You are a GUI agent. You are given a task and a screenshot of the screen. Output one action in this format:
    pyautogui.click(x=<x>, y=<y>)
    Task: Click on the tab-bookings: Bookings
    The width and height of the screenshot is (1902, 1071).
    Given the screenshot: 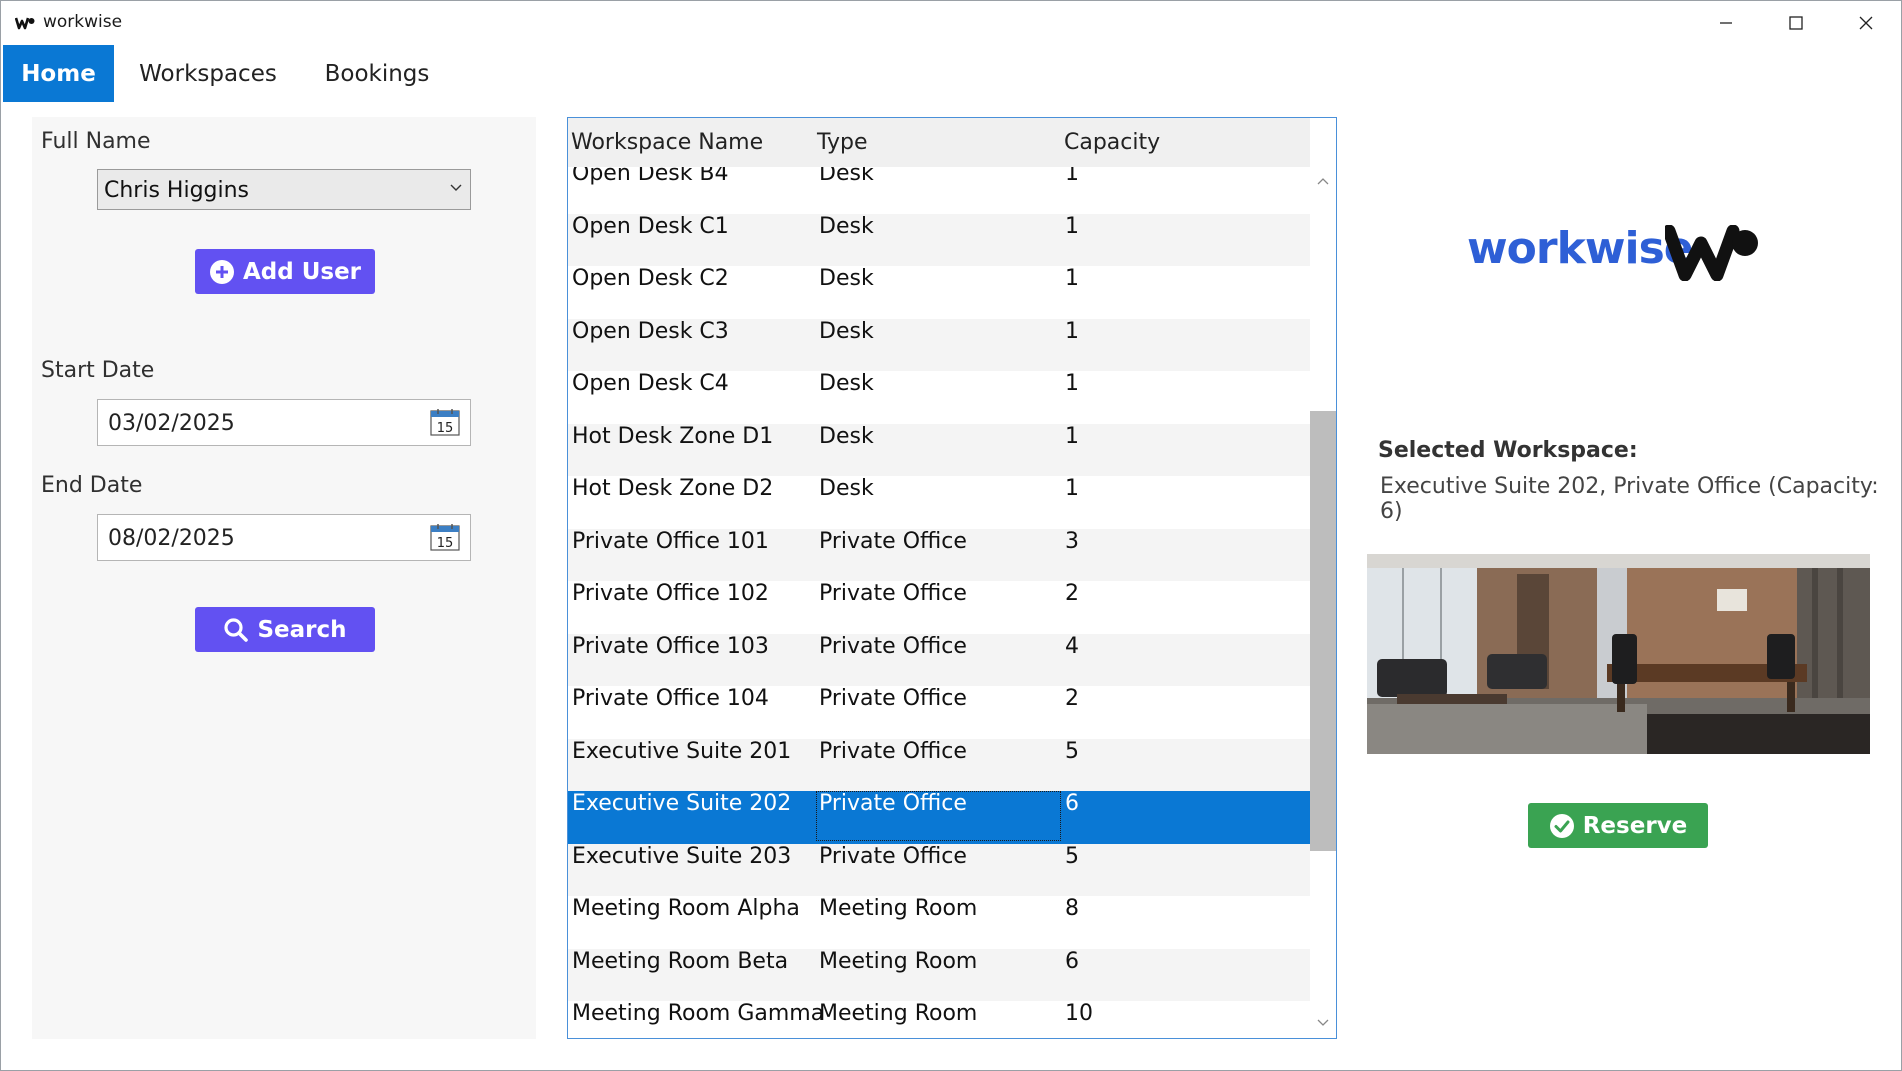 What is the action you would take?
    pyautogui.click(x=377, y=73)
    